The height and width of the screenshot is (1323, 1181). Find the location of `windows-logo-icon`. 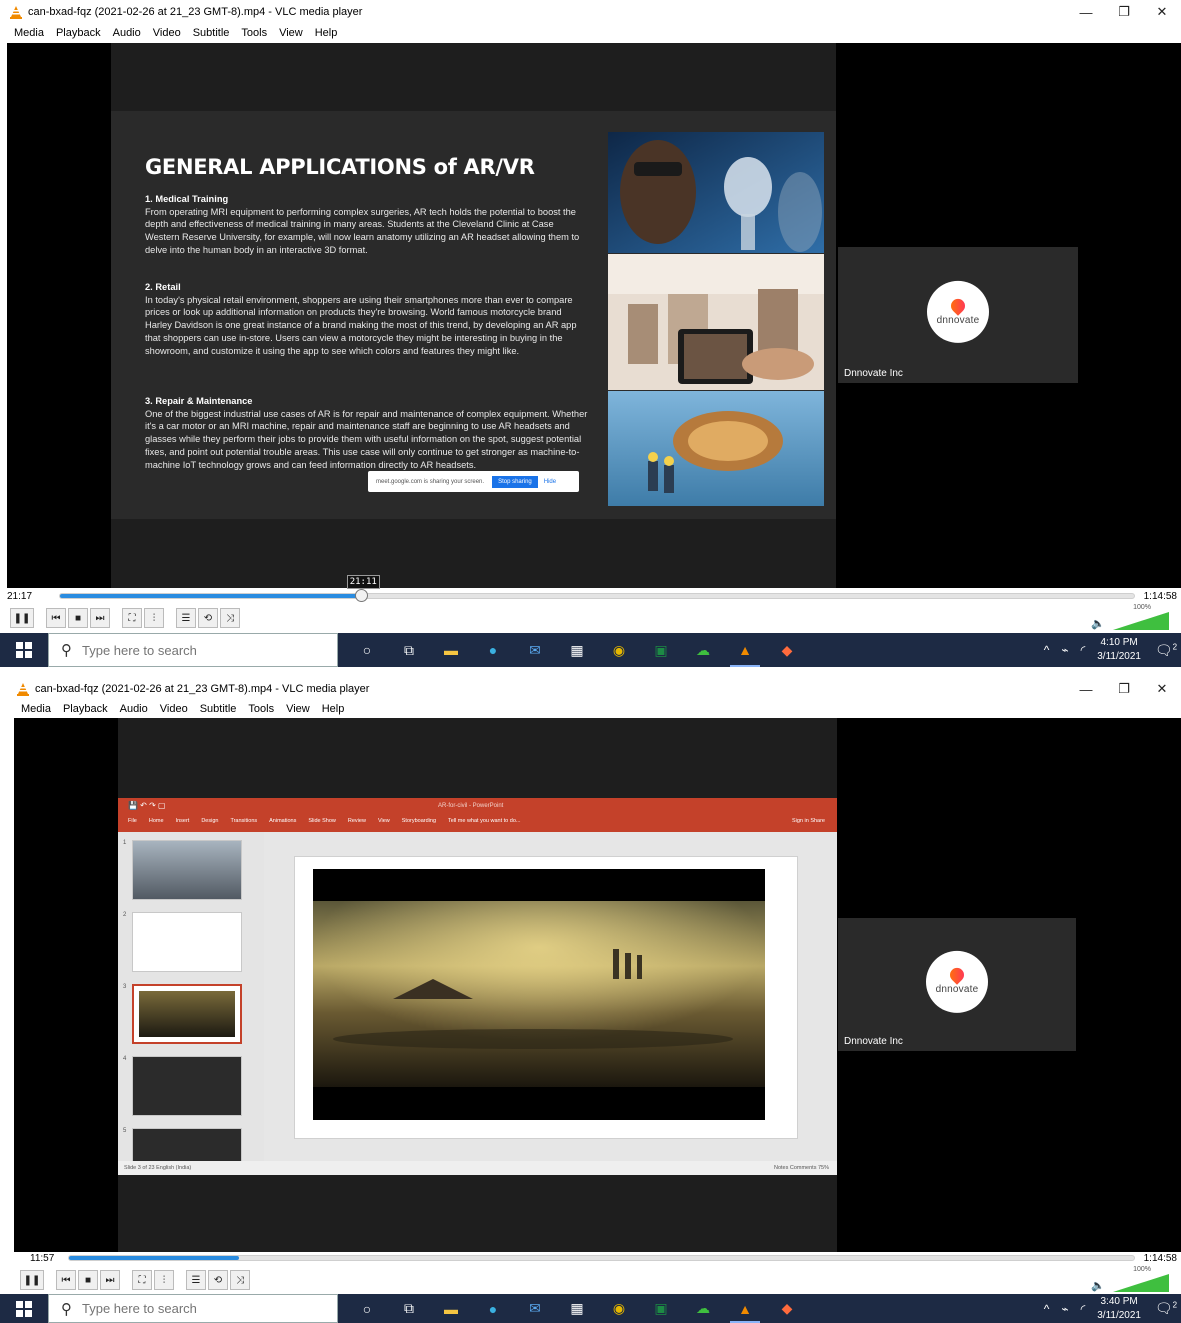

windows-logo-icon is located at coordinates (24, 1308).